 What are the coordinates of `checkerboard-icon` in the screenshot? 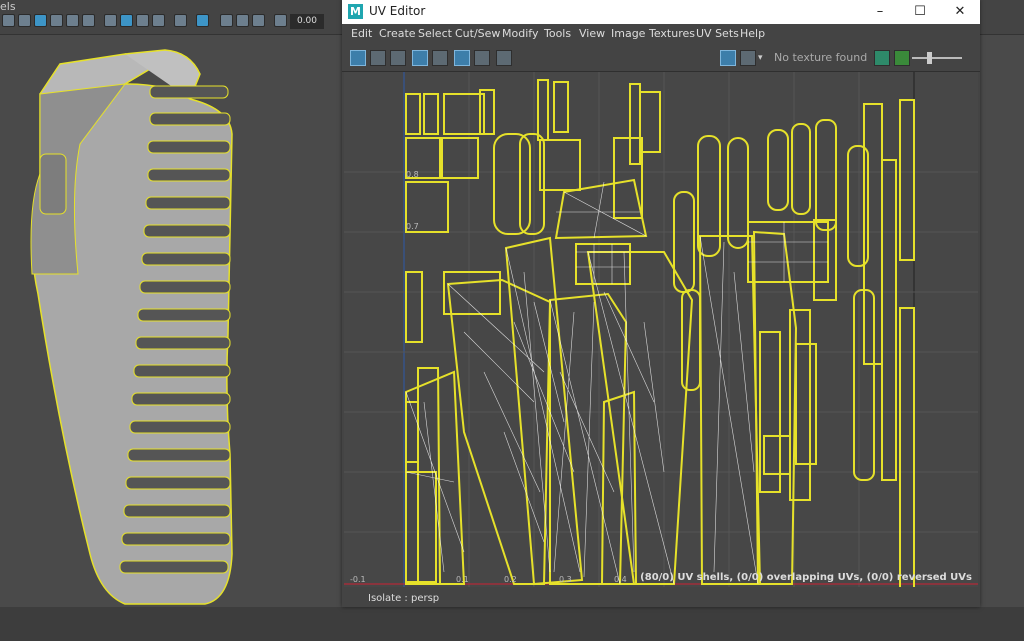 It's located at (748, 58).